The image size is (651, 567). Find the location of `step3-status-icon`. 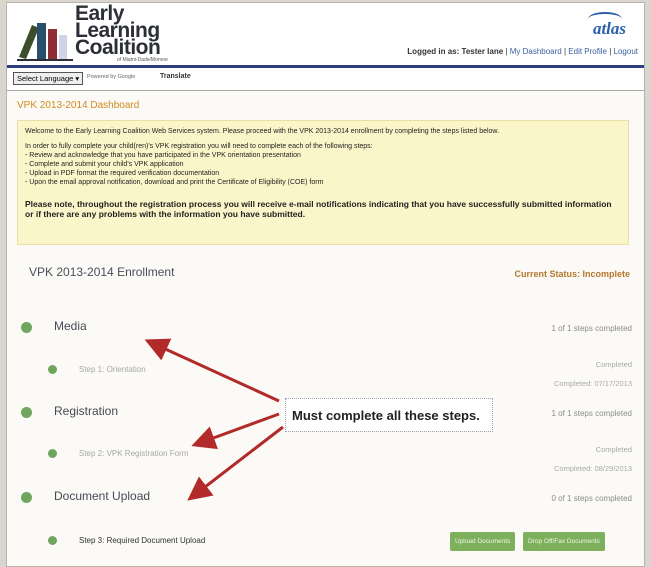

step3-status-icon is located at coordinates (52, 540).